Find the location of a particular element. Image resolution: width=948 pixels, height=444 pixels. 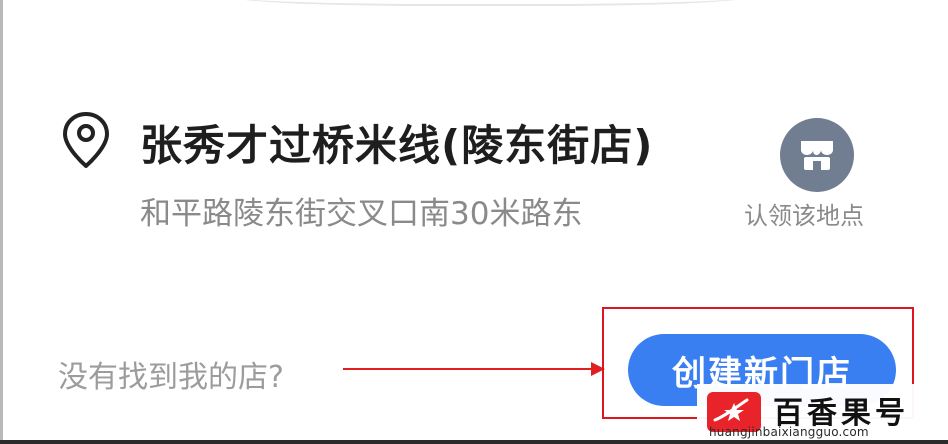

watermark-url: huangjinbaixiangguo.com is located at coordinates (789, 432).